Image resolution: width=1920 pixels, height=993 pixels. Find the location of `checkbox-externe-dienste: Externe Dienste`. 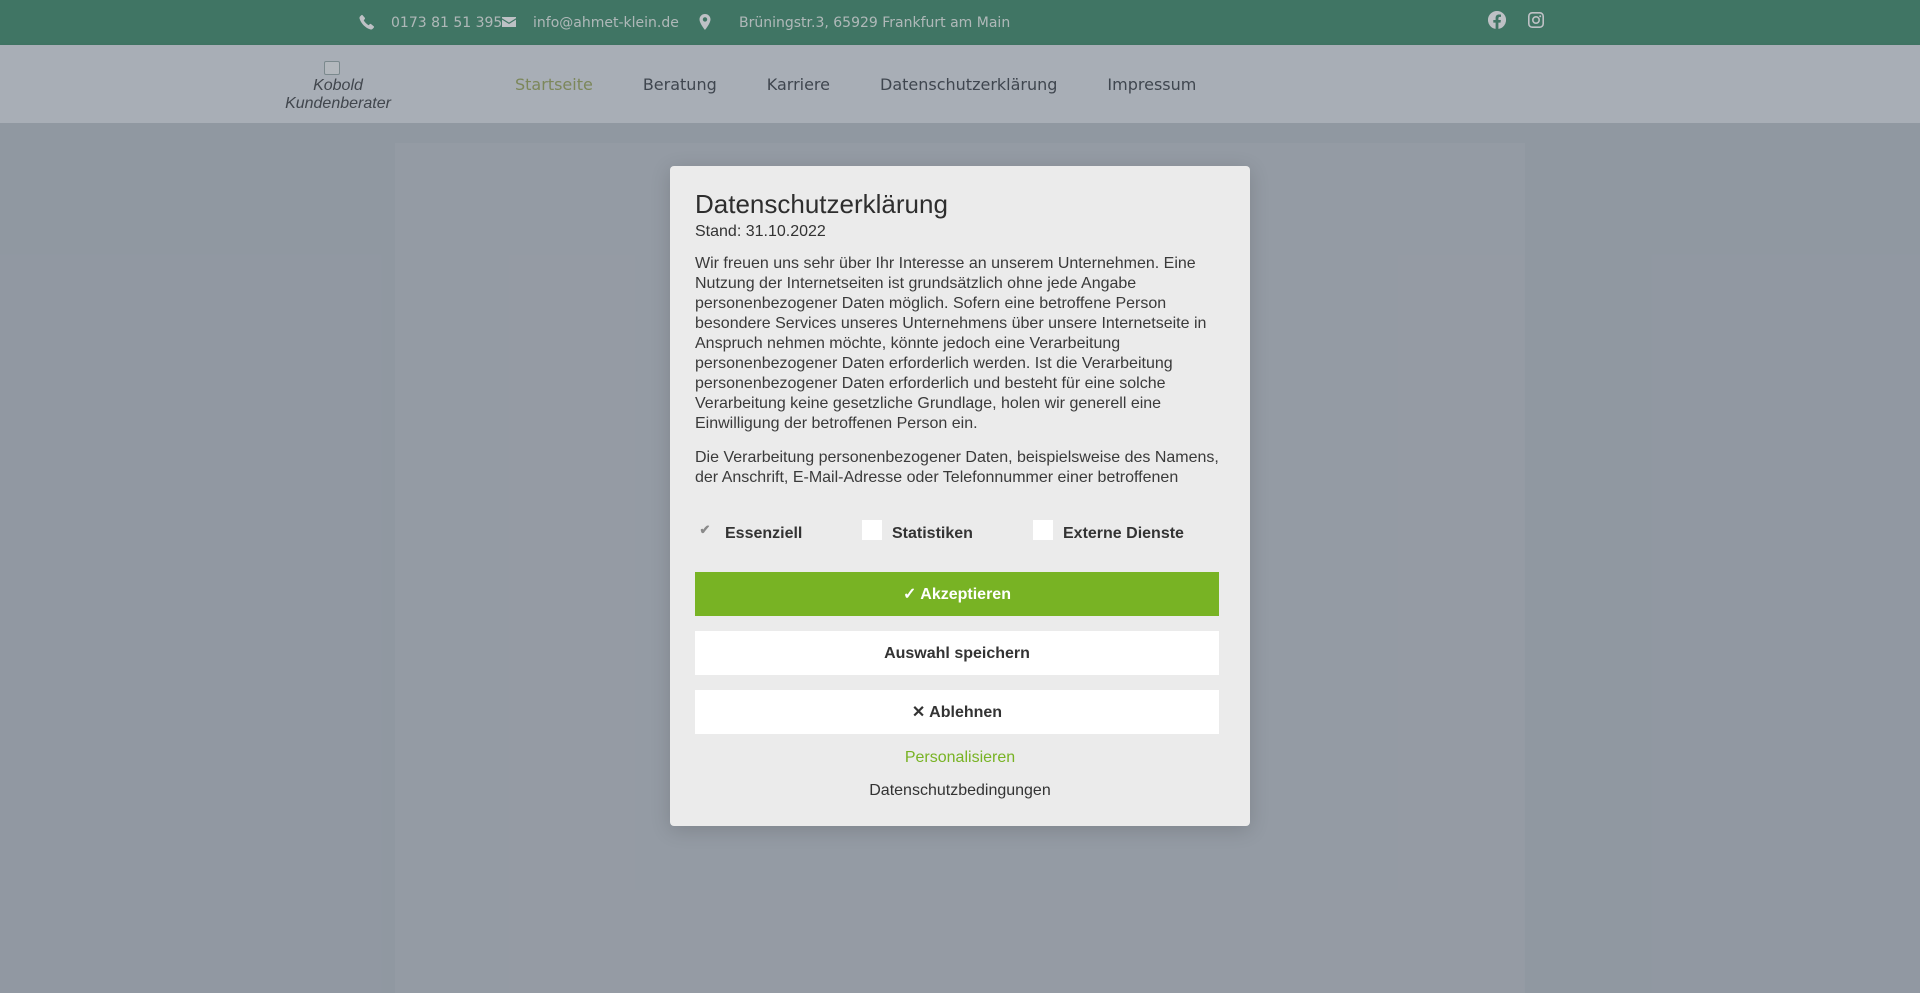

checkbox-externe-dienste: Externe Dienste is located at coordinates (1108, 532).